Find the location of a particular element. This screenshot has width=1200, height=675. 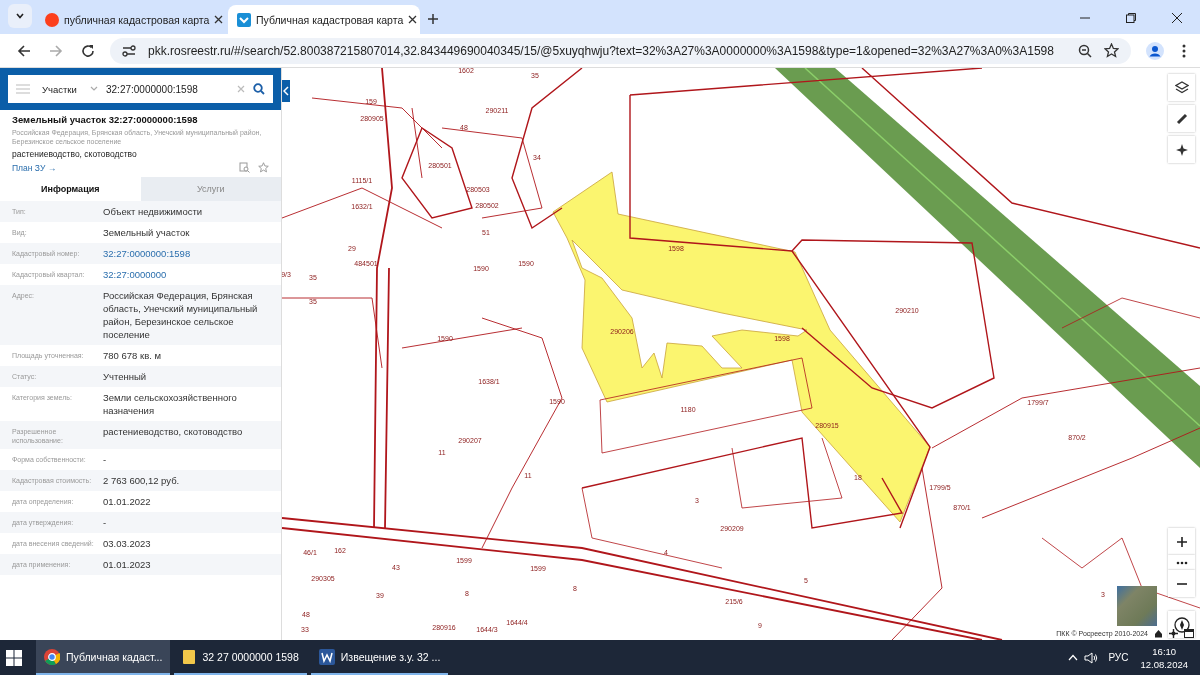

taskbar-item: 32 27 0000000 1598 is located at coordinates (240, 657).